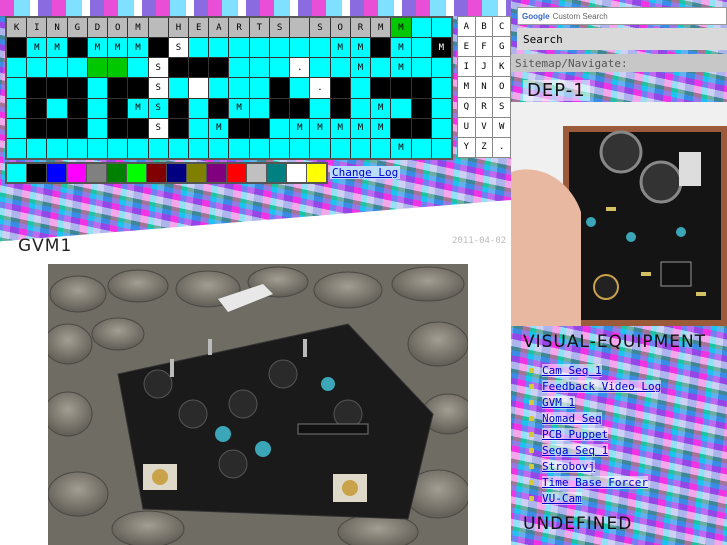 The height and width of the screenshot is (545, 727). I want to click on letter-key: M, so click(466, 87).